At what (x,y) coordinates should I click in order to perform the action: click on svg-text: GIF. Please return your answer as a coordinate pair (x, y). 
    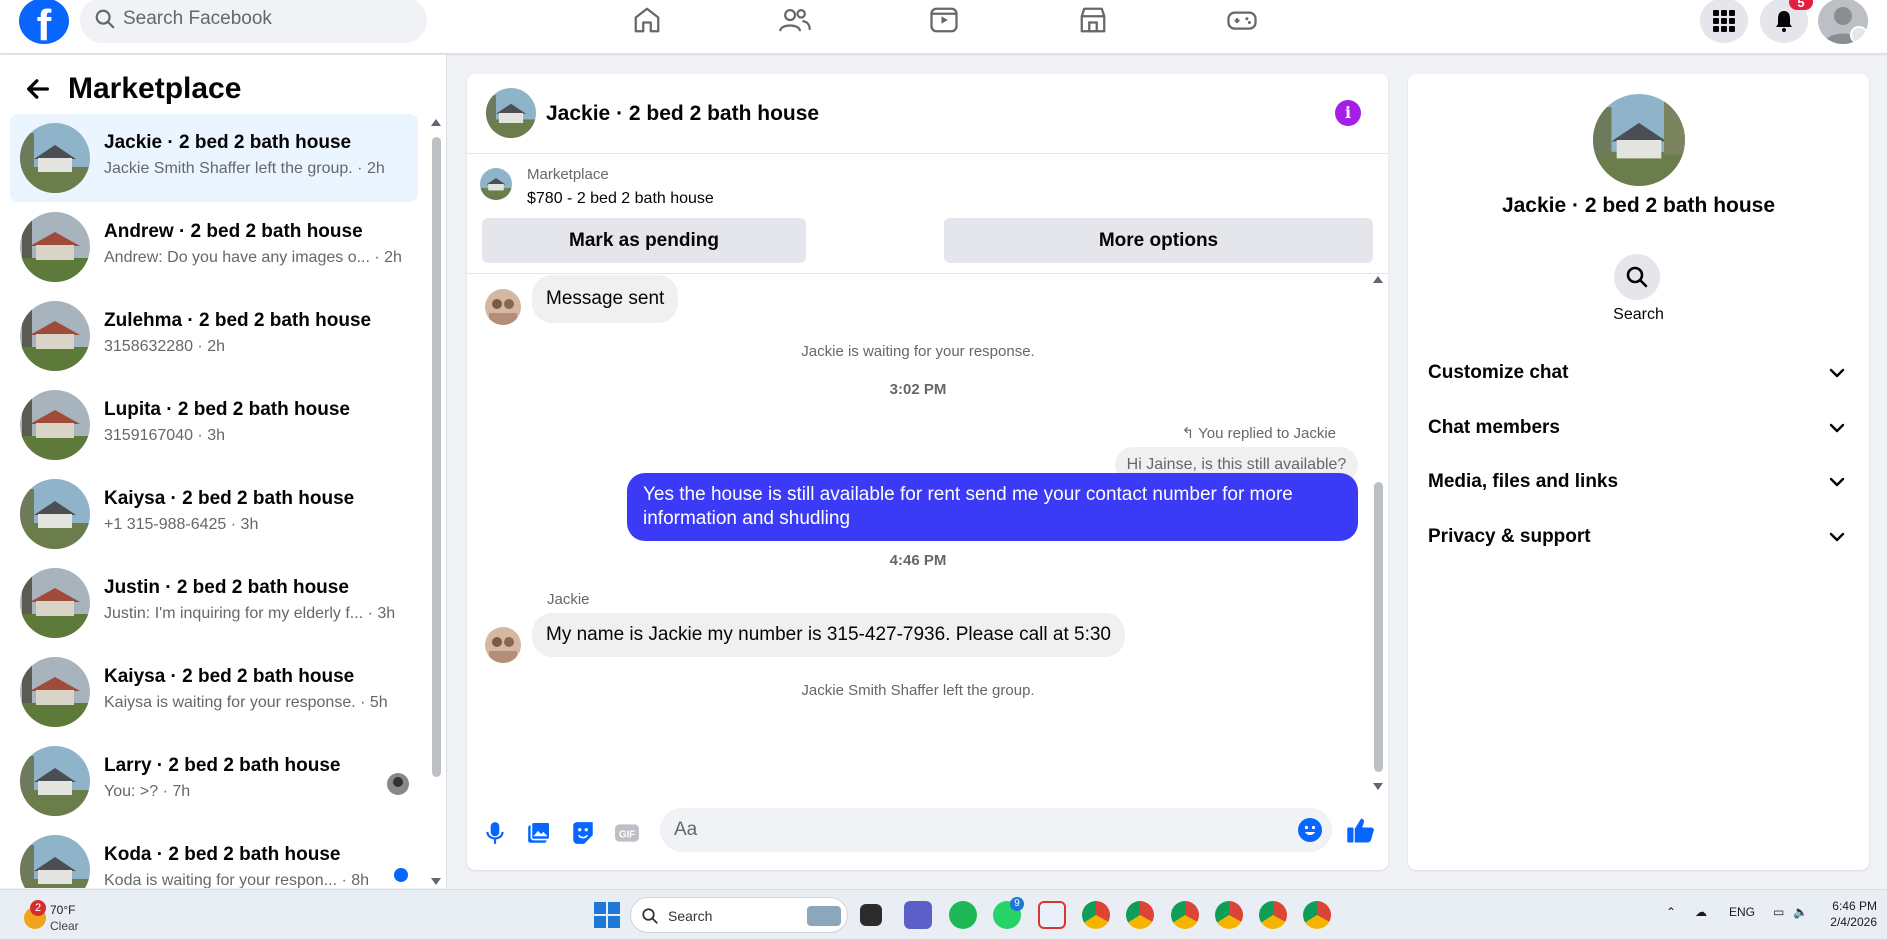
    Looking at the image, I should click on (627, 834).